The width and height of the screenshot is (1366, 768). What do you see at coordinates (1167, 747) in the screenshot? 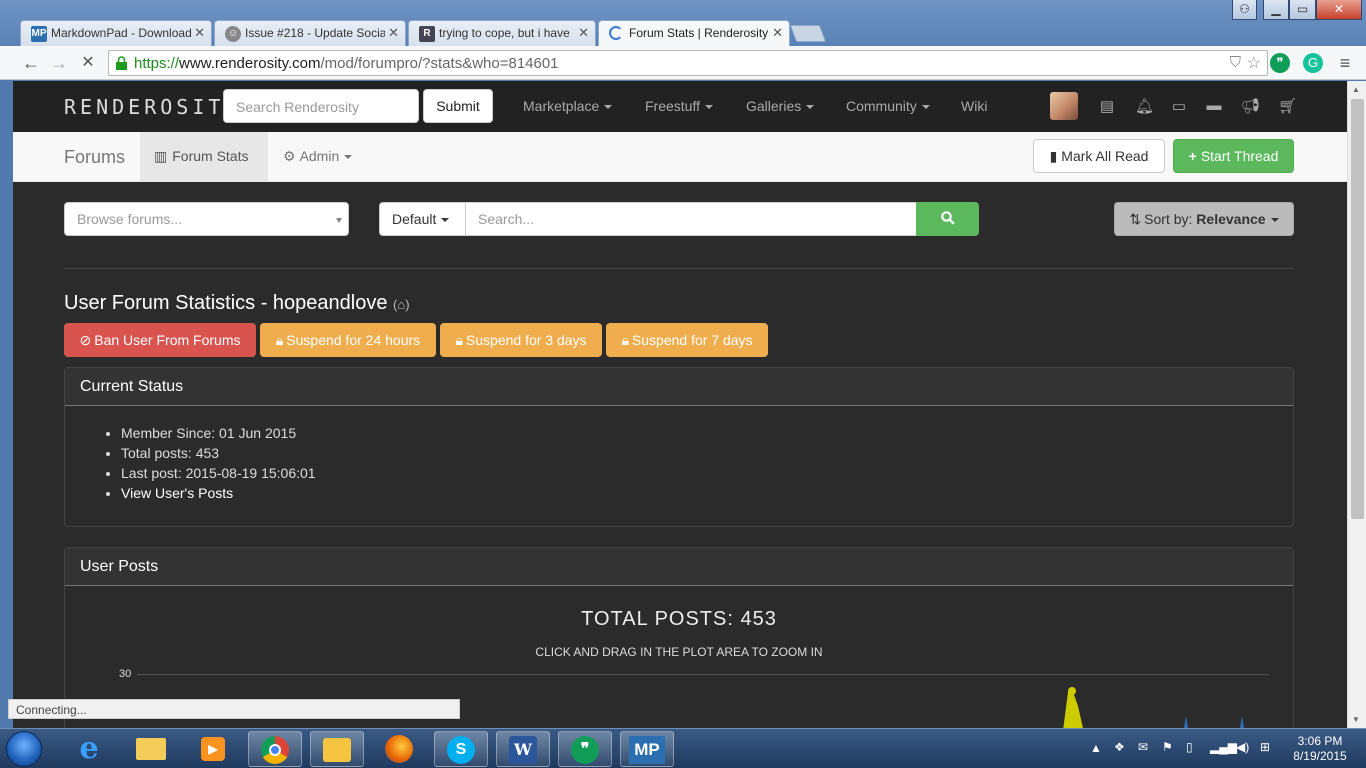
I see `action-center-flag-icon: ⚑` at bounding box center [1167, 747].